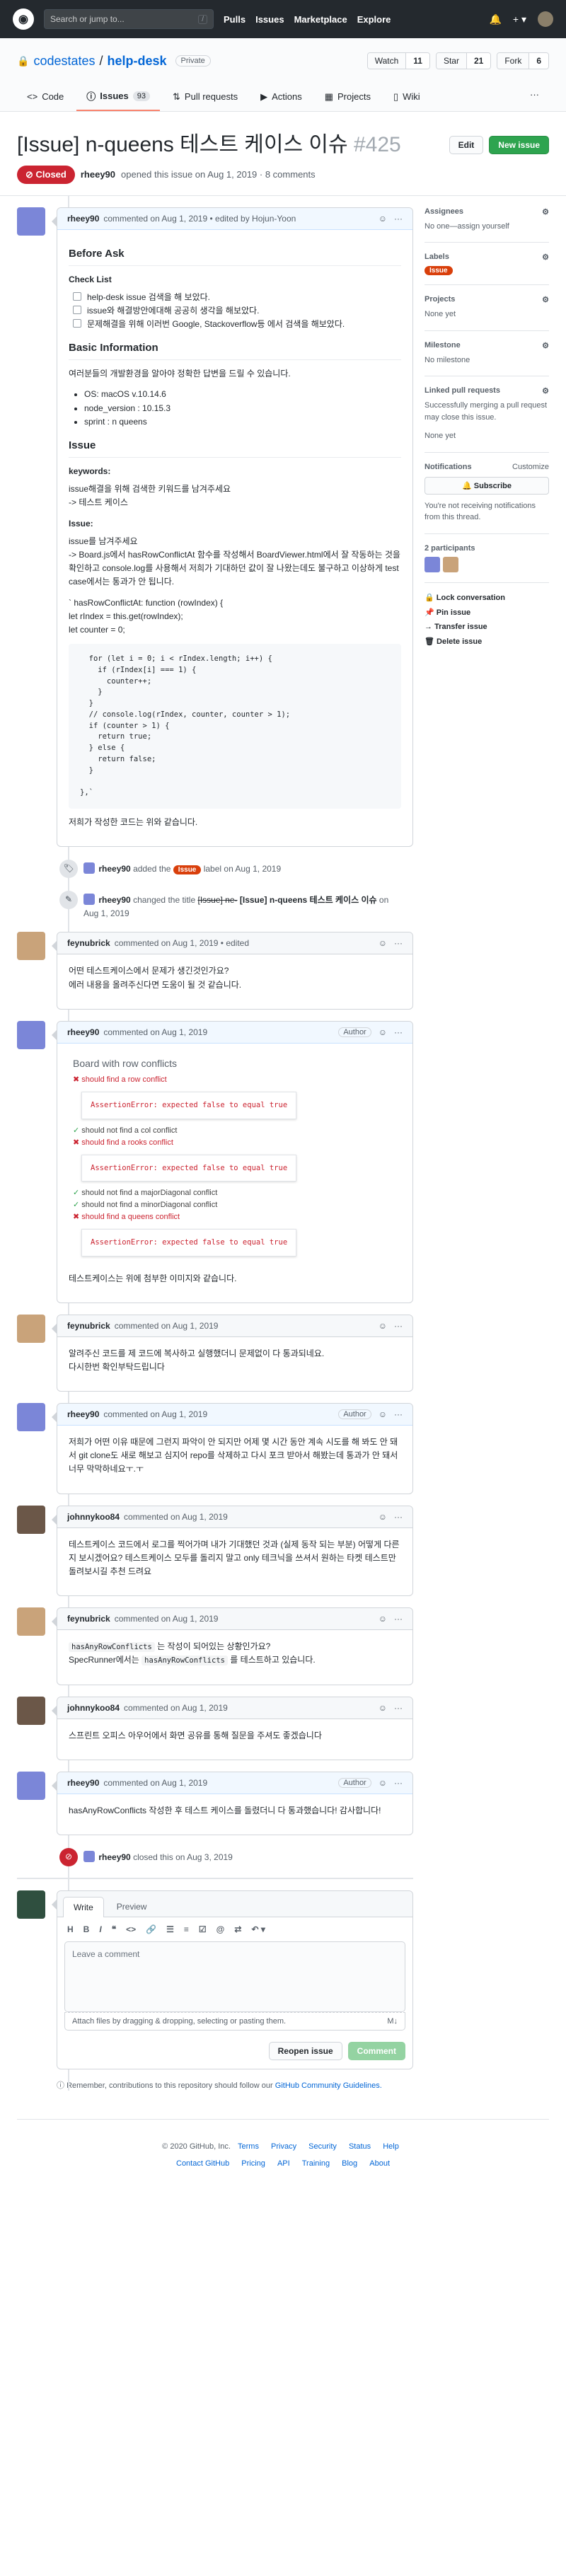 This screenshot has width=566, height=2576. I want to click on markdown-icon: M↓, so click(392, 2021).